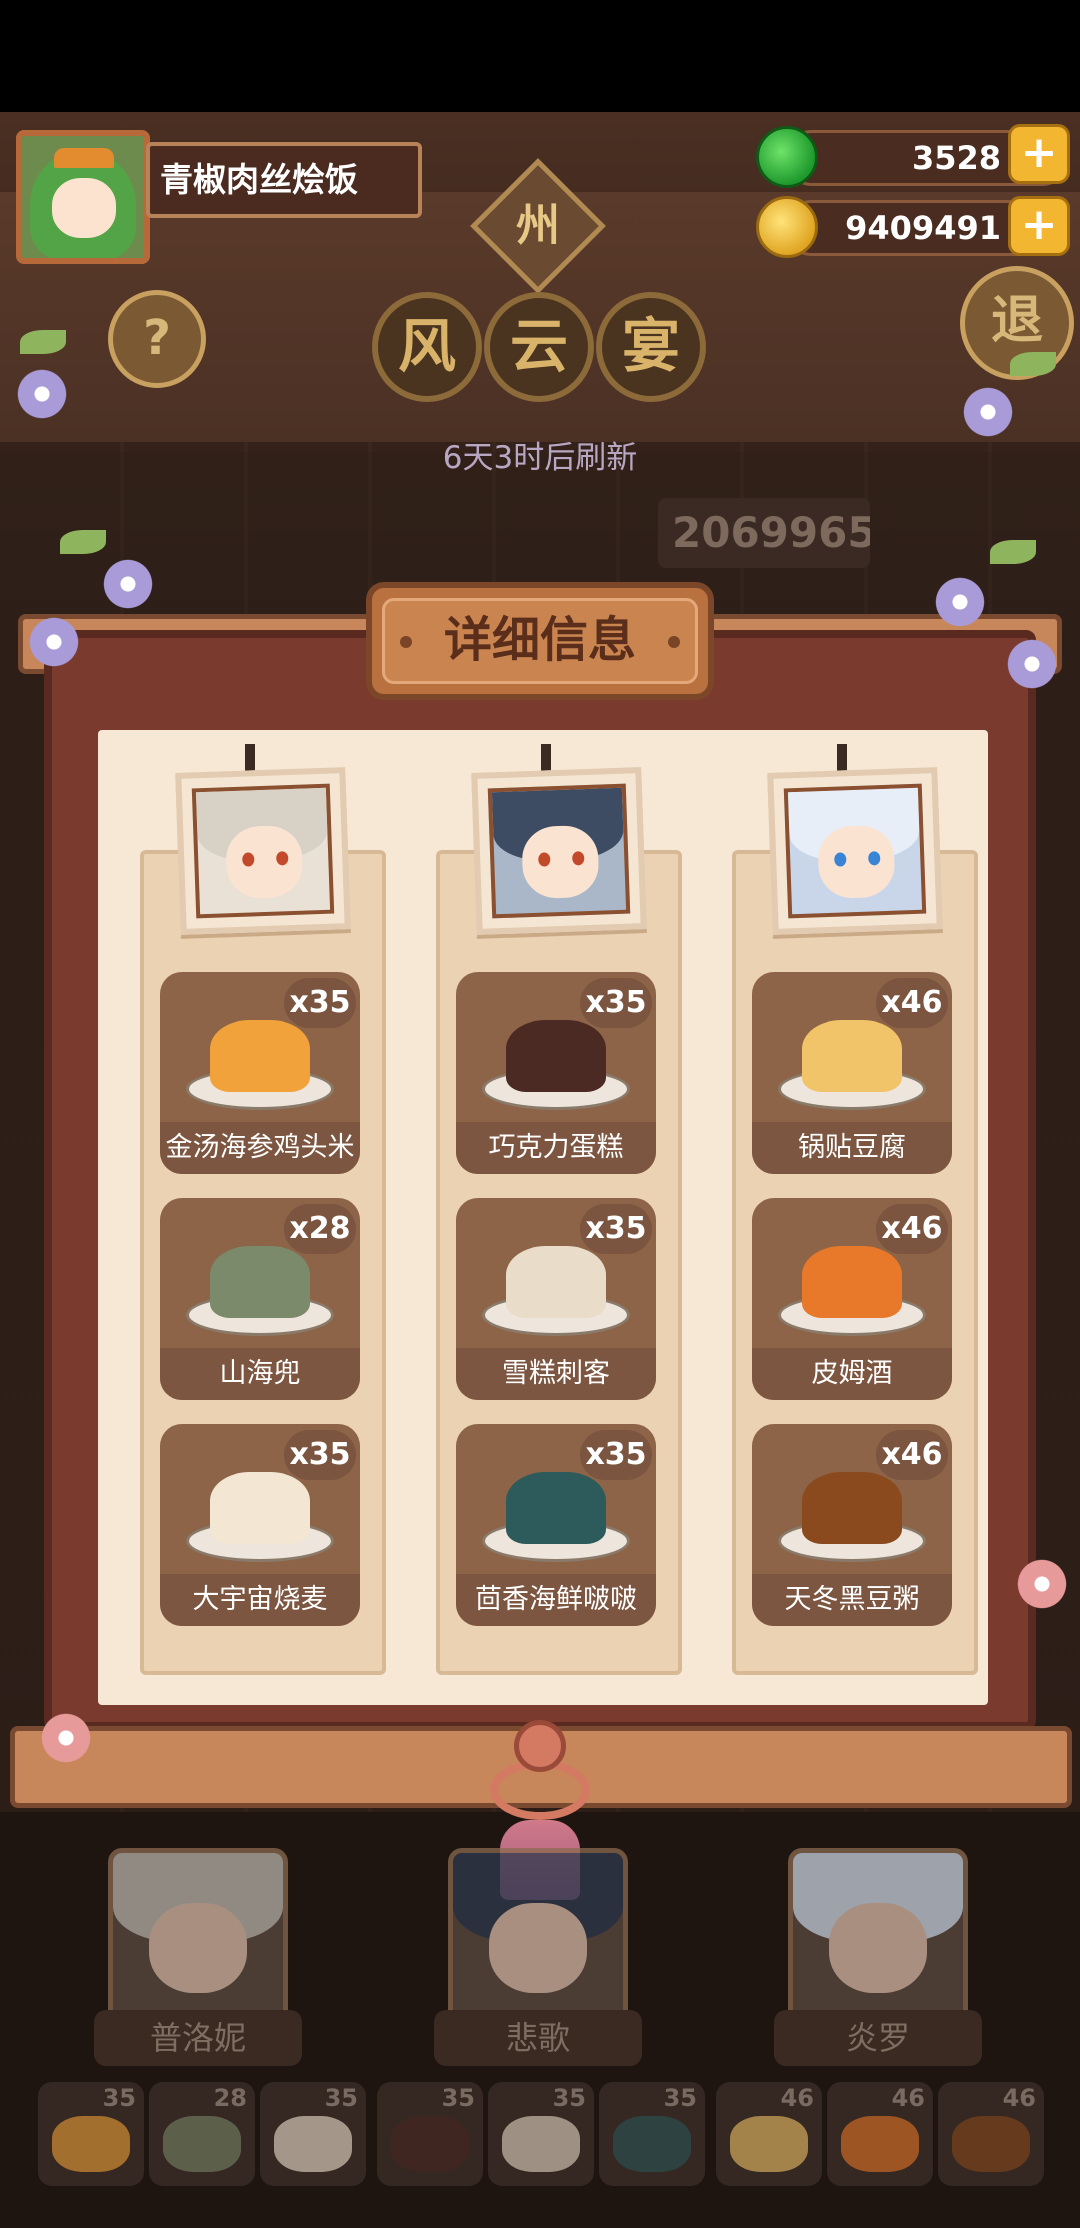 Image resolution: width=1080 pixels, height=2228 pixels. I want to click on status-bar, so click(540, 56).